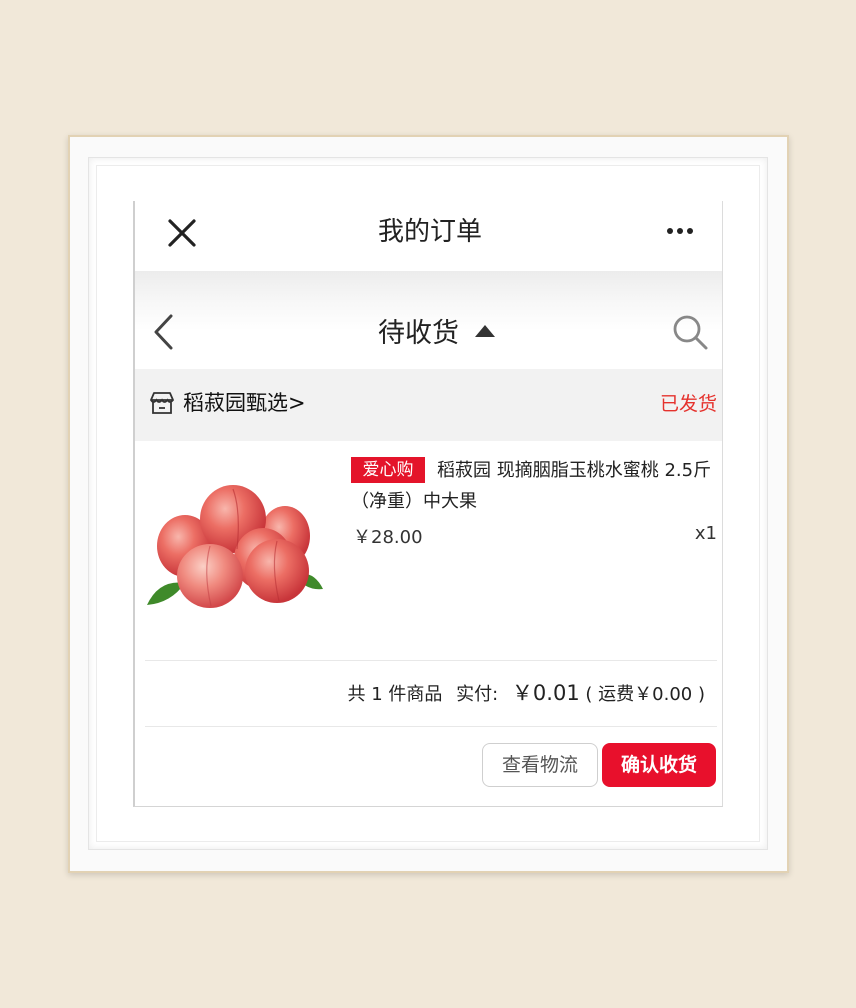  I want to click on caret-up-icon, so click(485, 331).